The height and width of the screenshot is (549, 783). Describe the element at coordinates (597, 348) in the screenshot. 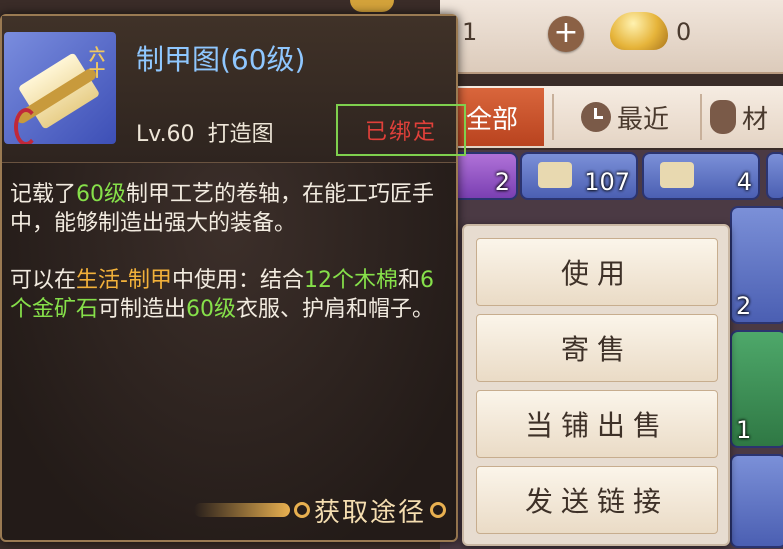

I see `consign-button: 寄售` at that location.